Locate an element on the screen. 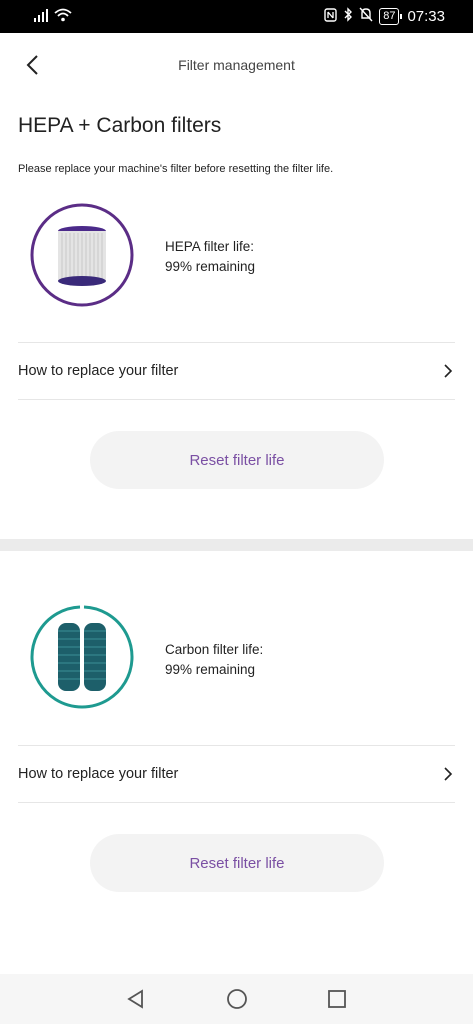 This screenshot has height=1024, width=473. hepa-life-label: HEPA filter life: is located at coordinates (210, 246).